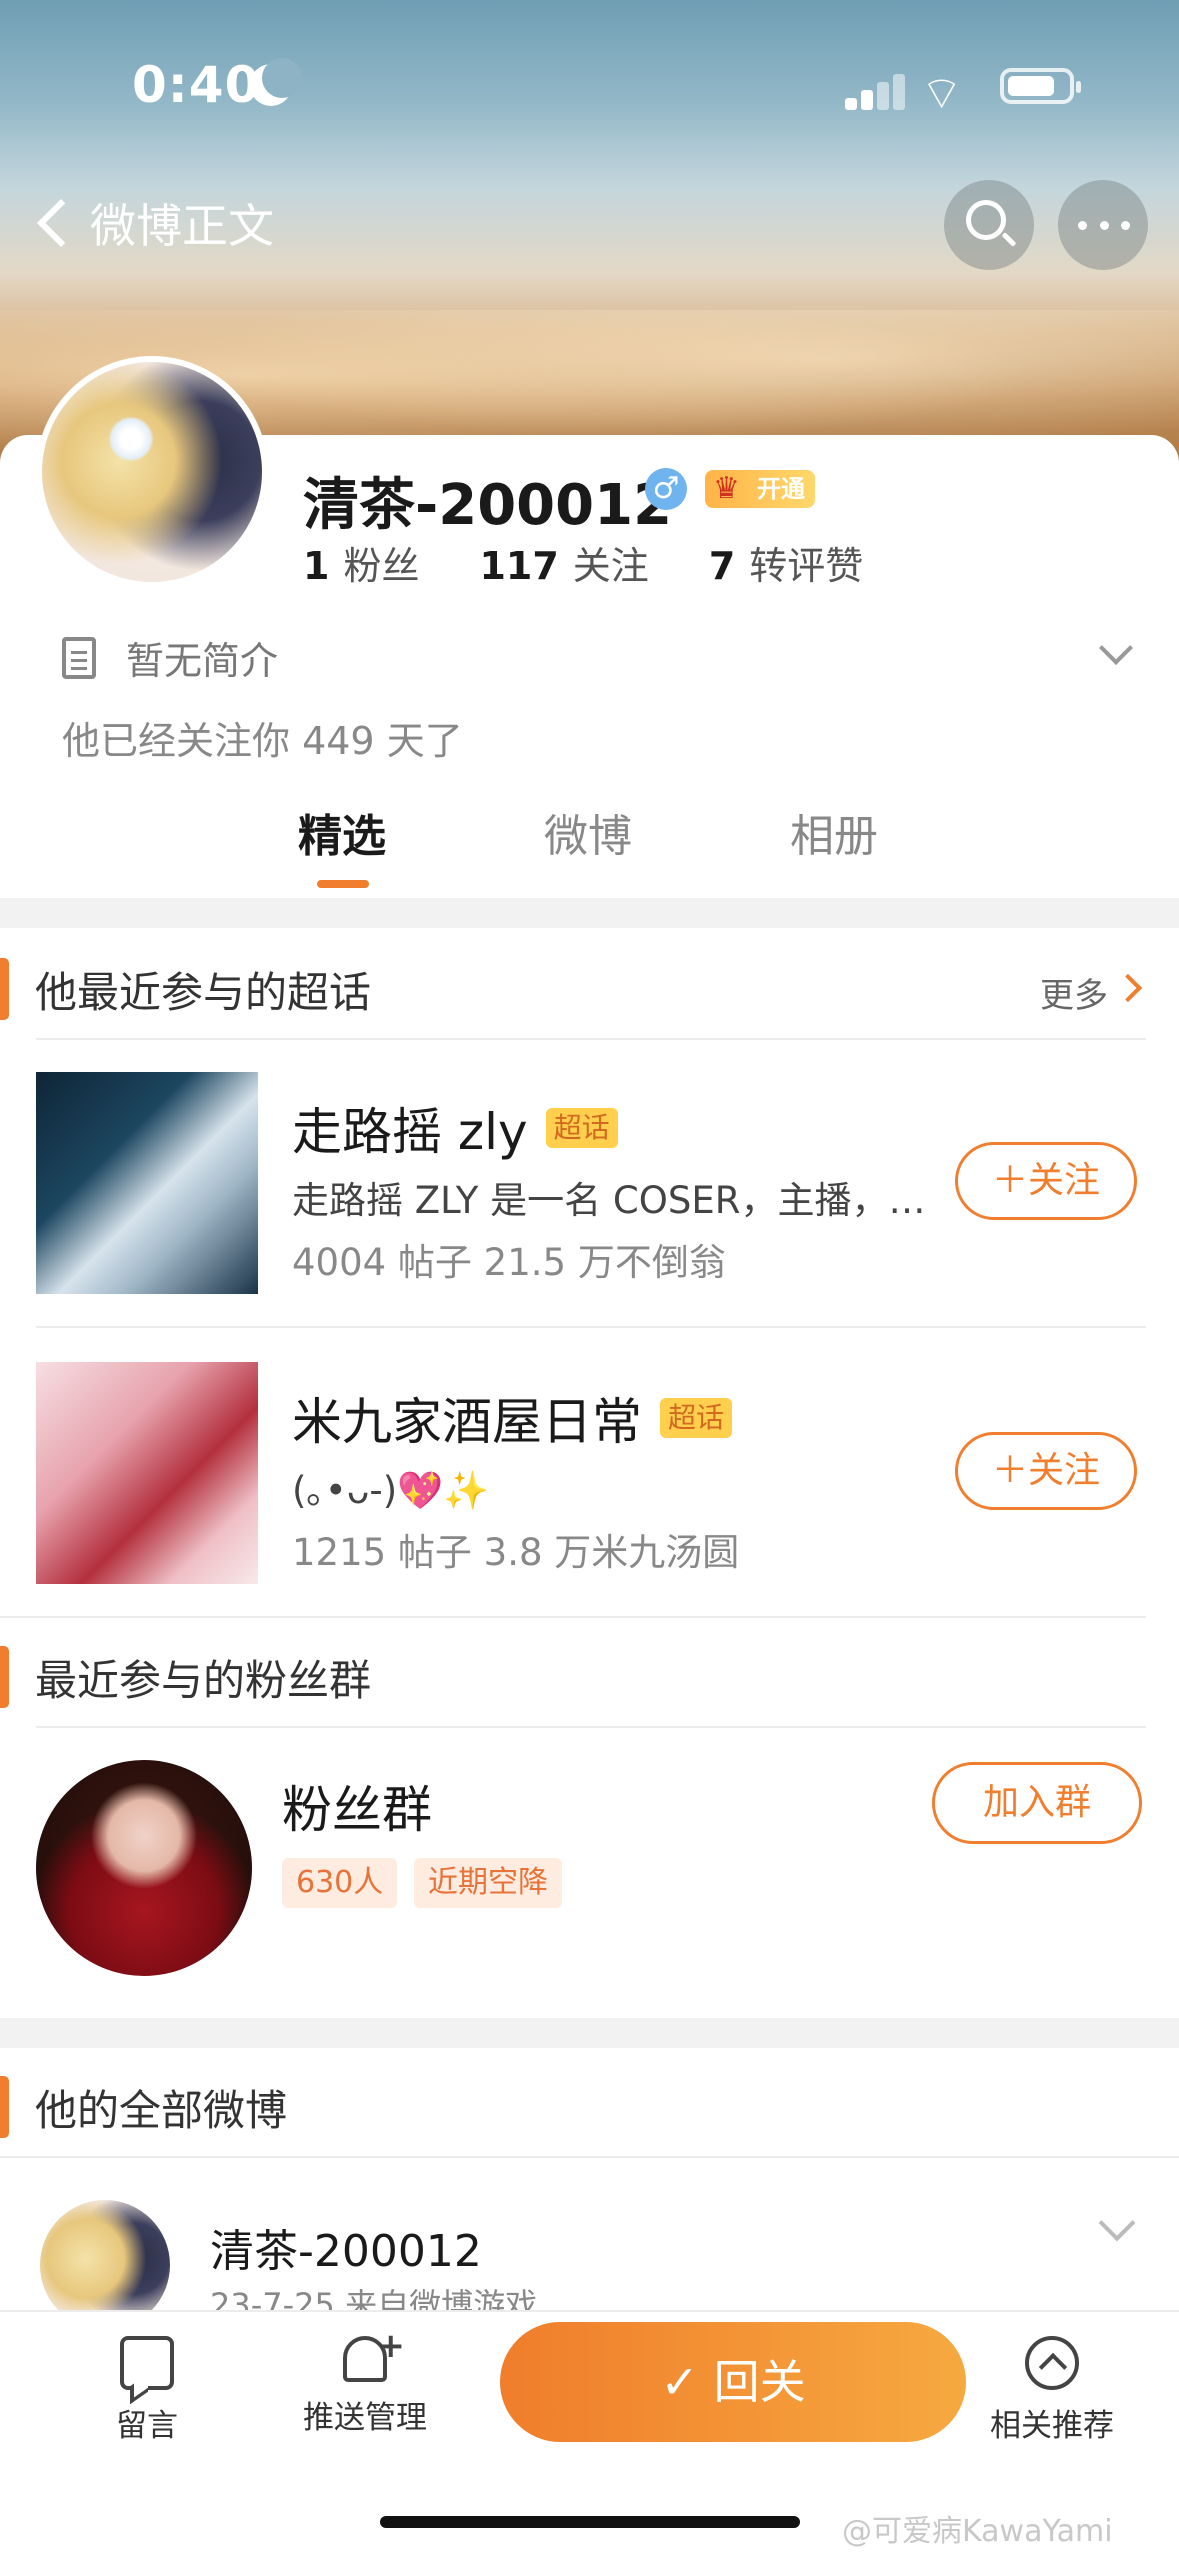 This screenshot has height=2556, width=1179. I want to click on member-count-tag: 630人, so click(340, 1883).